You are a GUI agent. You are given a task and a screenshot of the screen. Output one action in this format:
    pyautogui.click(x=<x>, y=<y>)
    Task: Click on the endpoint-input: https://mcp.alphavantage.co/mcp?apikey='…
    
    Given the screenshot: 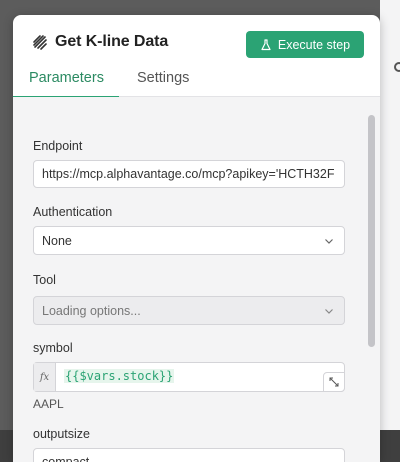 What is the action you would take?
    pyautogui.click(x=189, y=174)
    